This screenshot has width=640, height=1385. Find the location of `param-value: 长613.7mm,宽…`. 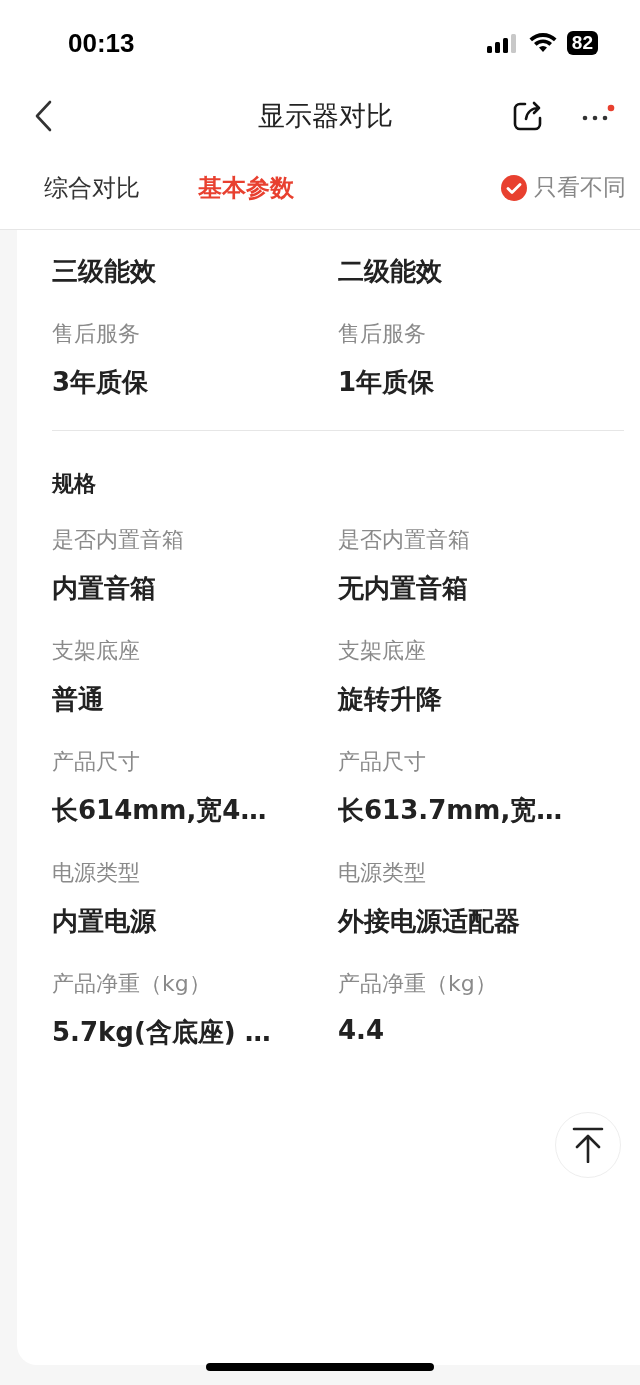

param-value: 长613.7mm,宽… is located at coordinates (451, 810).